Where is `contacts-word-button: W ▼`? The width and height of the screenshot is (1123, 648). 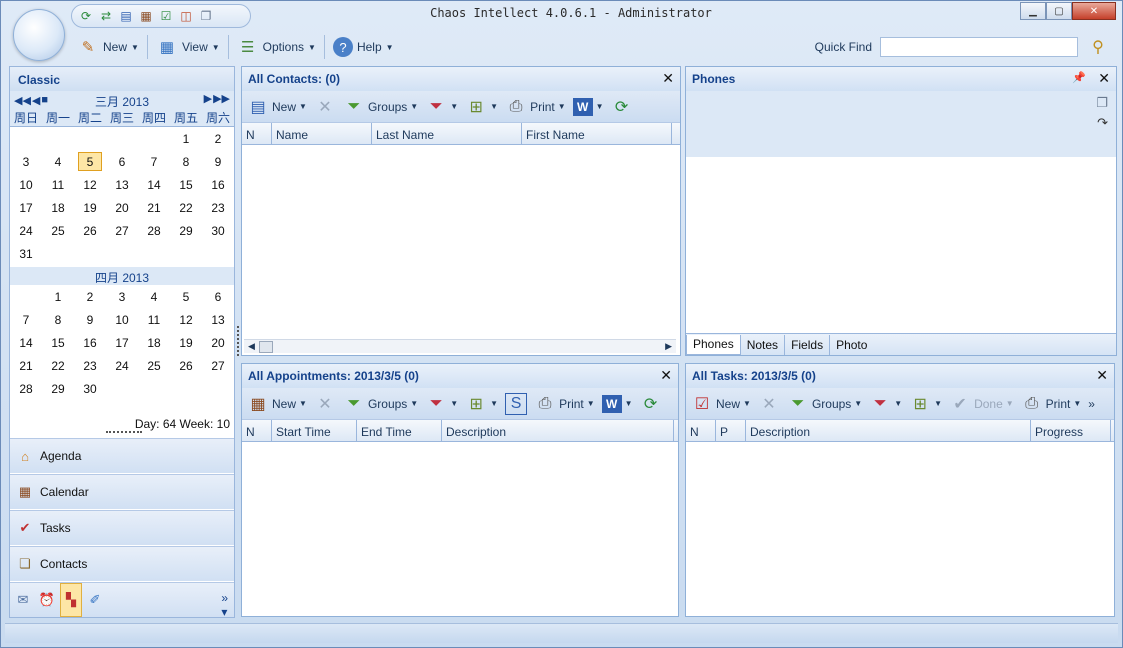 contacts-word-button: W ▼ is located at coordinates (588, 107).